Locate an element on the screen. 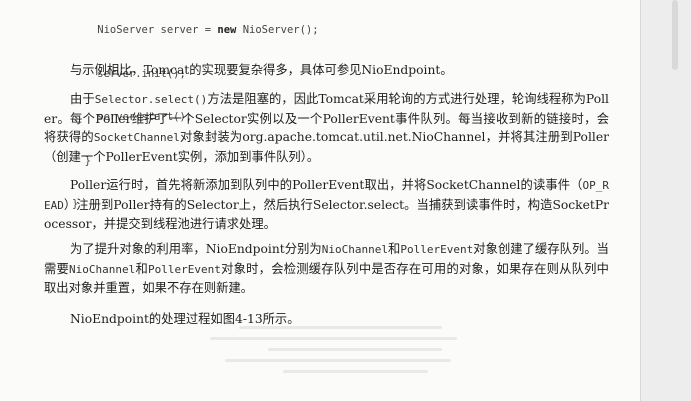 The width and height of the screenshot is (691, 401). paragraph-1: 与示例相比，Tomcat的实现要复杂得多，具体可参见NioEndpoint。 is located at coordinates (326, 70).